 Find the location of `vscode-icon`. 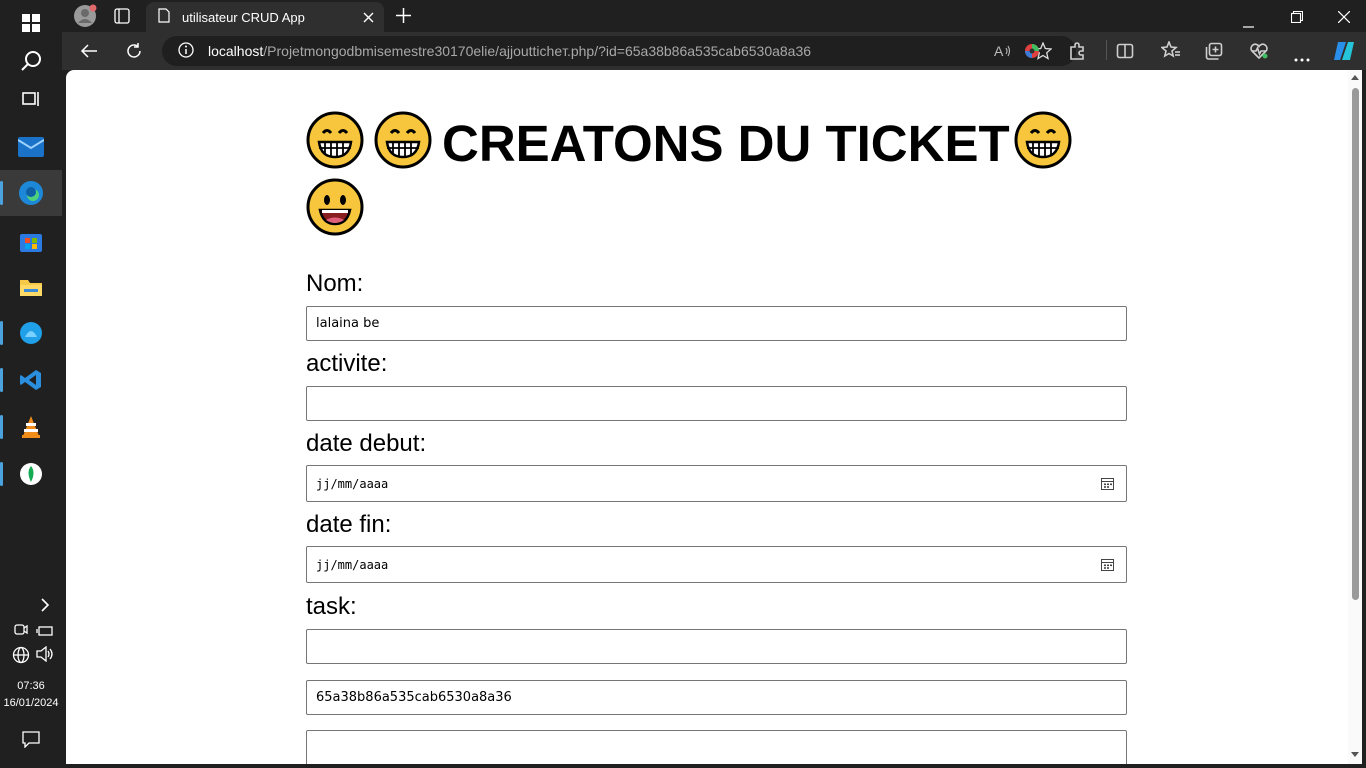

vscode-icon is located at coordinates (31, 380).